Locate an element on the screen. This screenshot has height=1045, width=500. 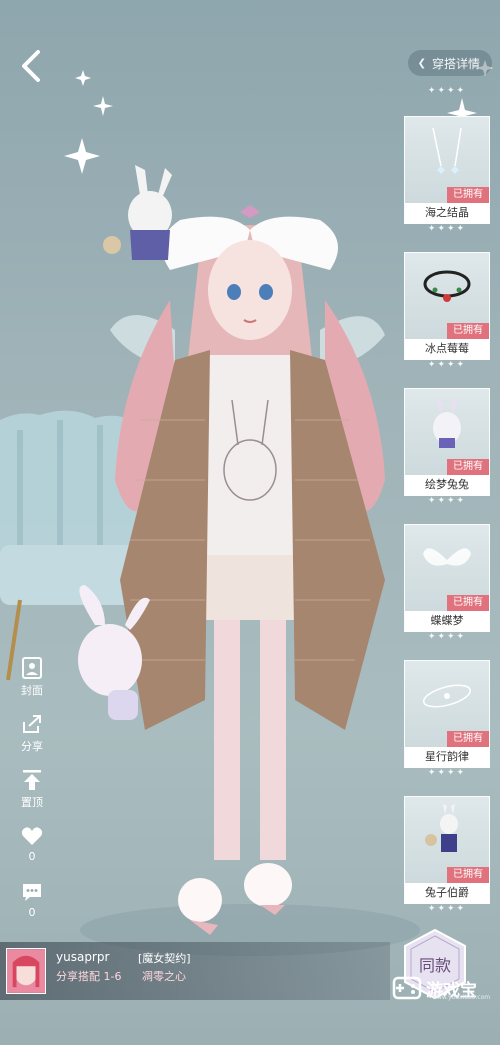
rabbit-count-icon is located at coordinates (447, 832).